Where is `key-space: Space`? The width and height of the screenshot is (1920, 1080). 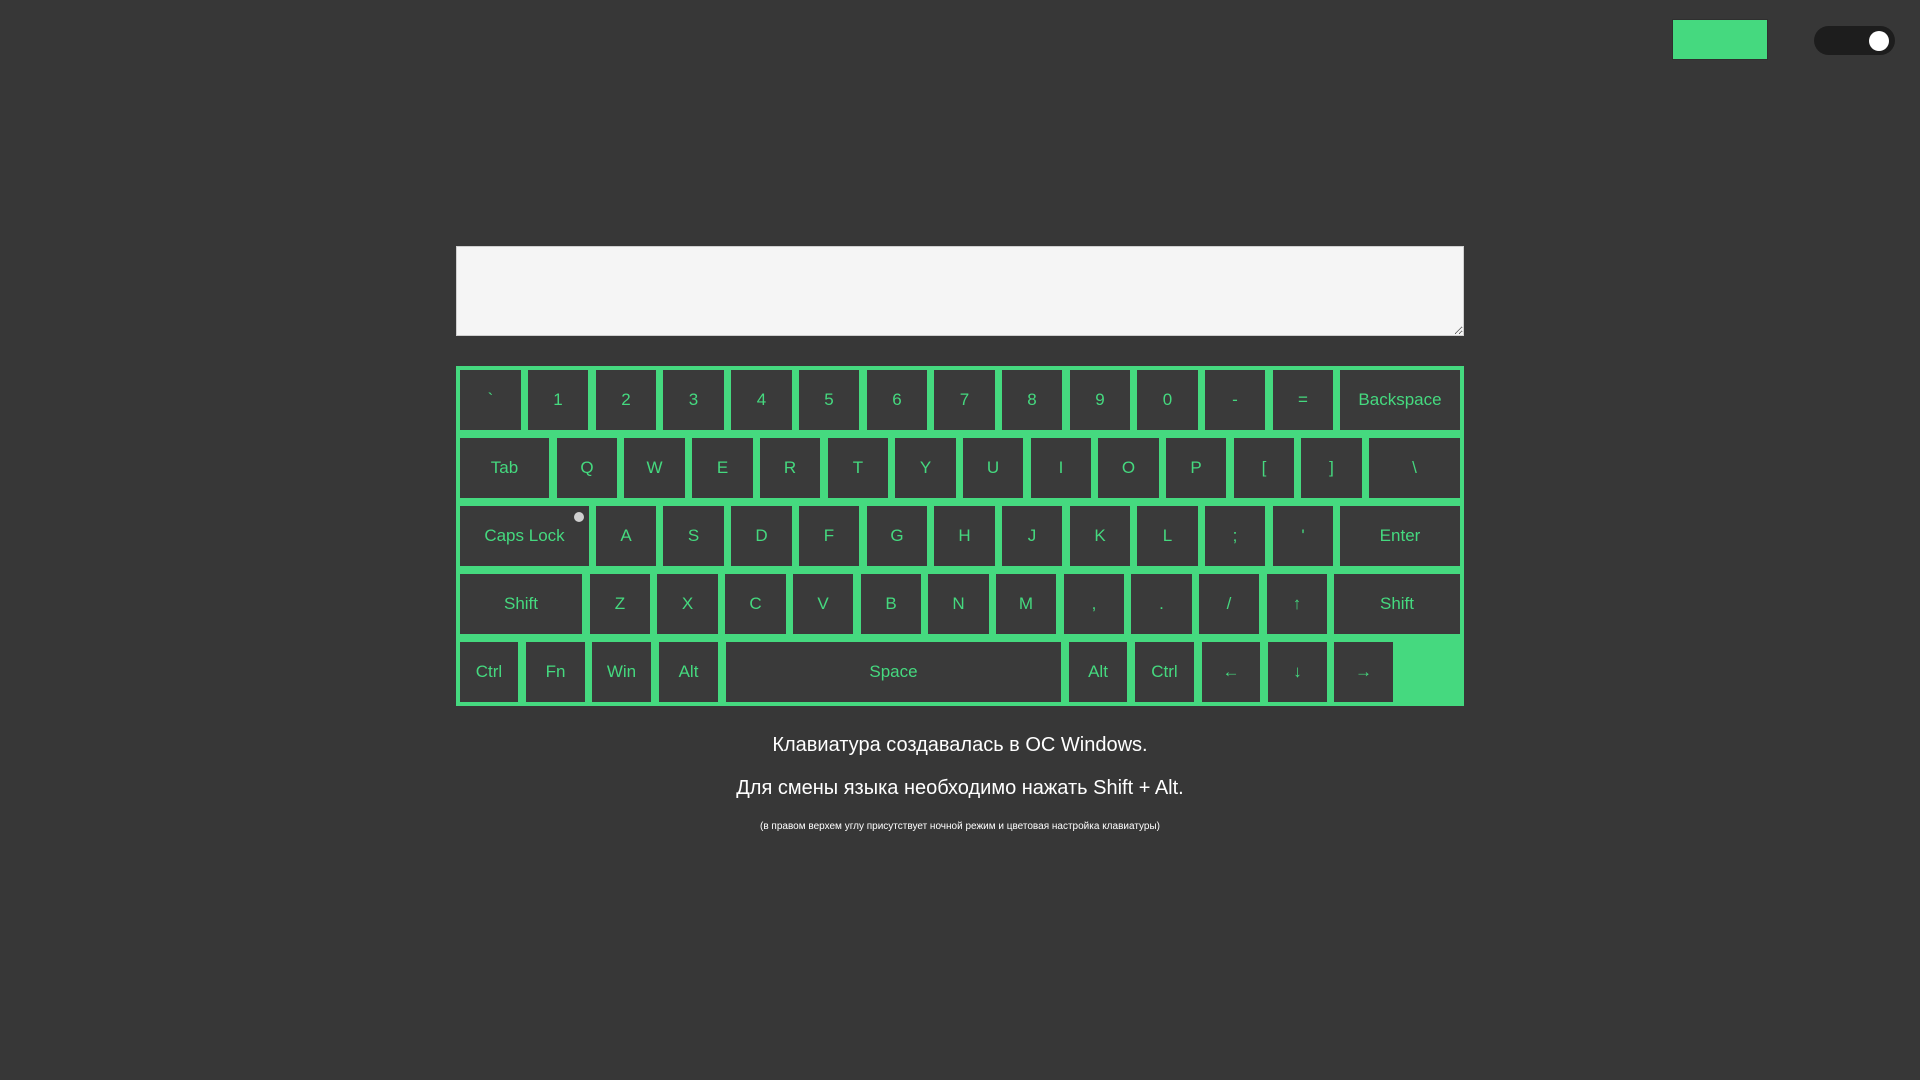 key-space: Space is located at coordinates (893, 672).